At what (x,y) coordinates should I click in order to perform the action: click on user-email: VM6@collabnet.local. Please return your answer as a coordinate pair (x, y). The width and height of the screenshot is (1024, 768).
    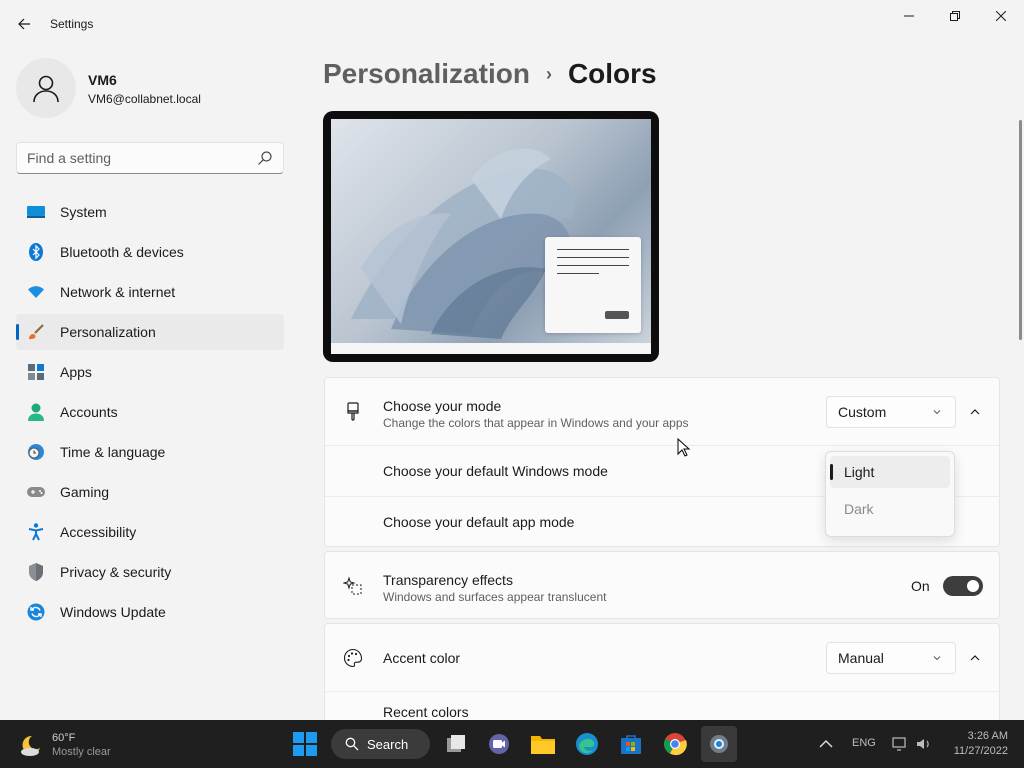
    Looking at the image, I should click on (144, 99).